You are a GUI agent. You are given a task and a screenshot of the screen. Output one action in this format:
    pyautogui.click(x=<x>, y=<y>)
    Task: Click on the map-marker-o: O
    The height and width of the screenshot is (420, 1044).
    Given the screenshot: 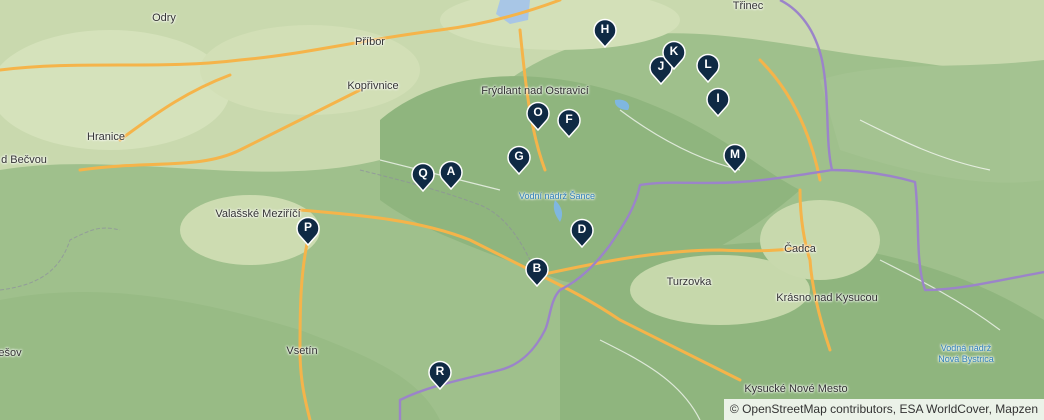 What is the action you would take?
    pyautogui.click(x=538, y=116)
    